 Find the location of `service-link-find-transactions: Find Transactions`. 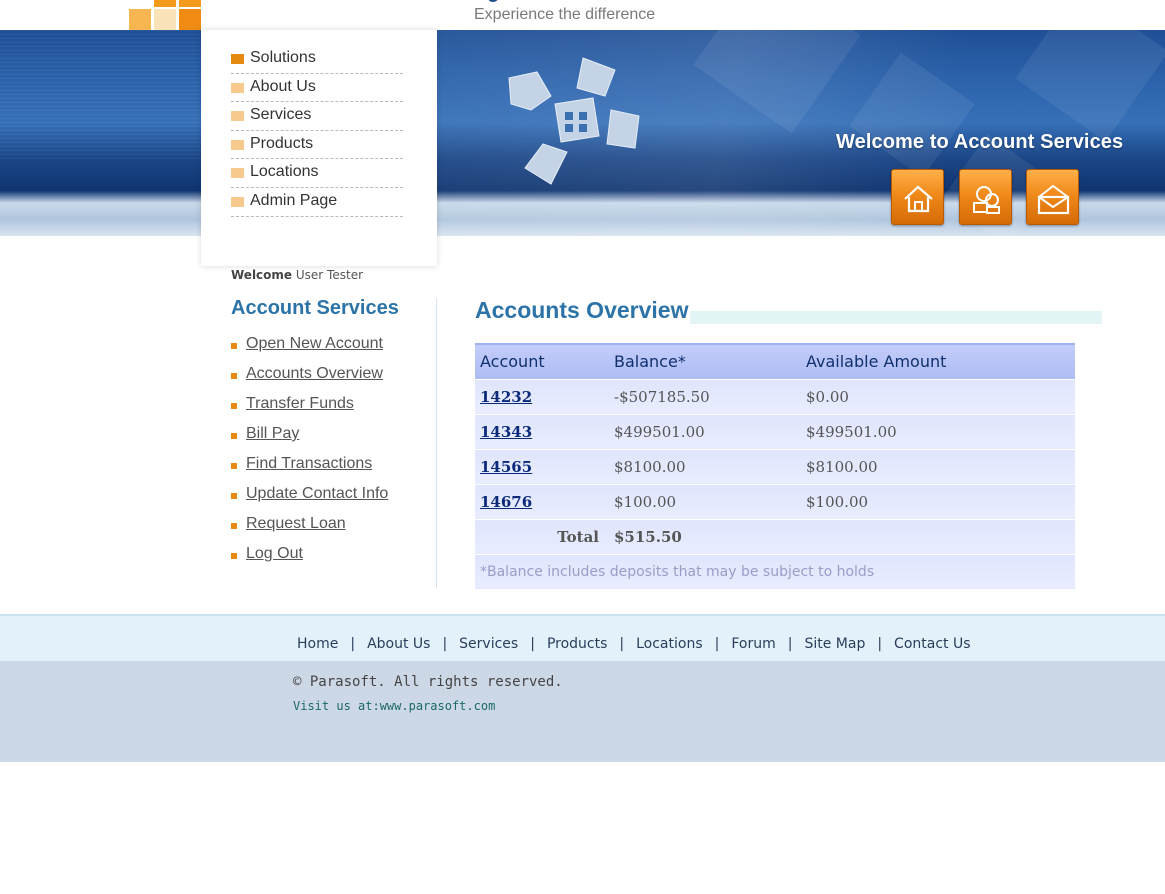

service-link-find-transactions: Find Transactions is located at coordinates (309, 464).